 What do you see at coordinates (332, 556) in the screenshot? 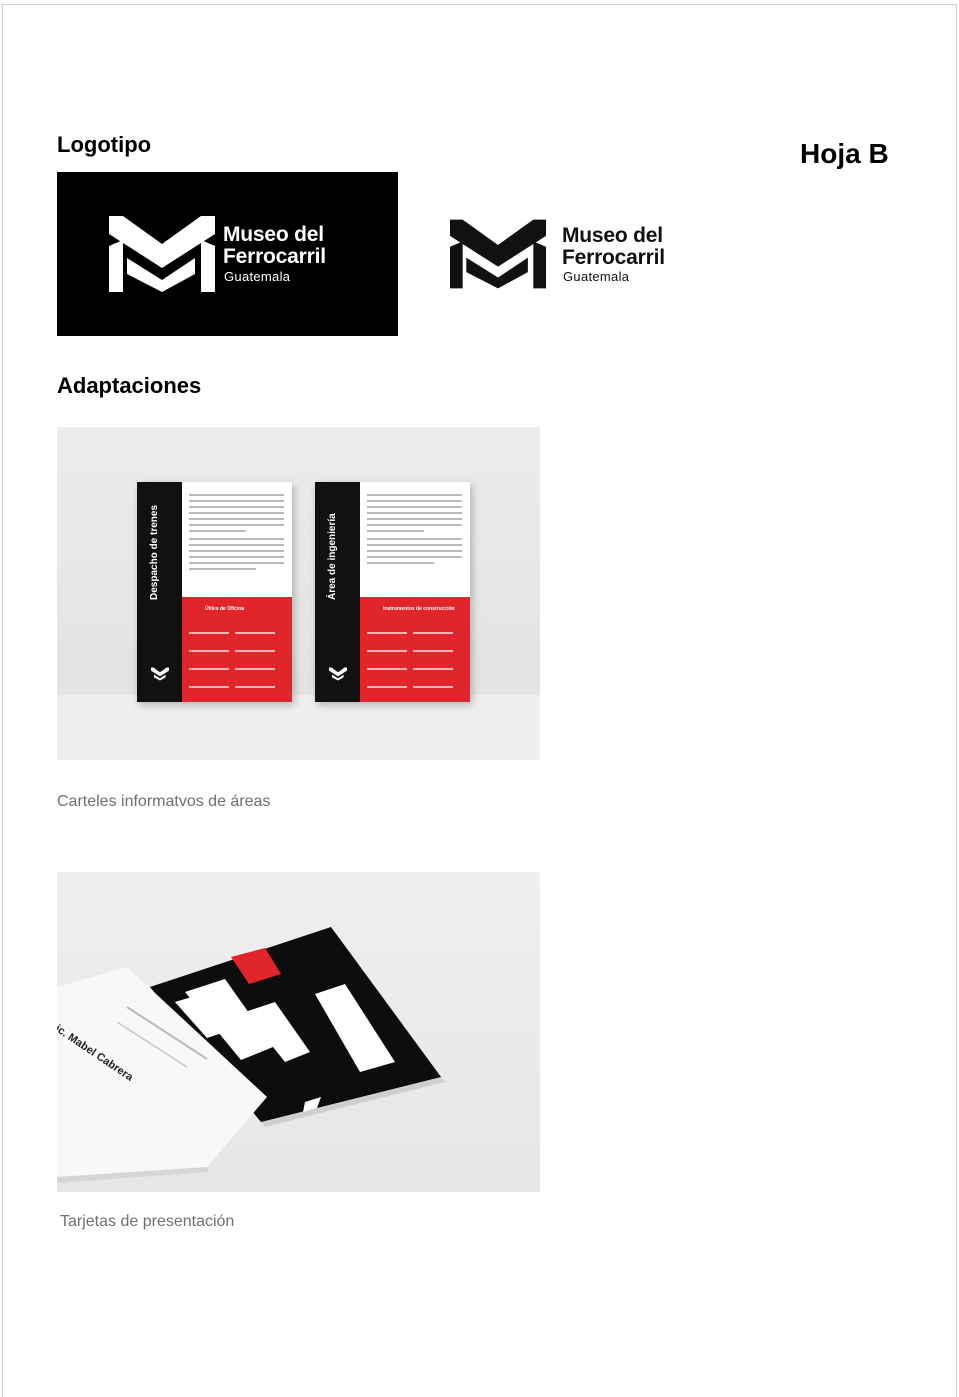
I see `poster-right-title: Área de ingeniería` at bounding box center [332, 556].